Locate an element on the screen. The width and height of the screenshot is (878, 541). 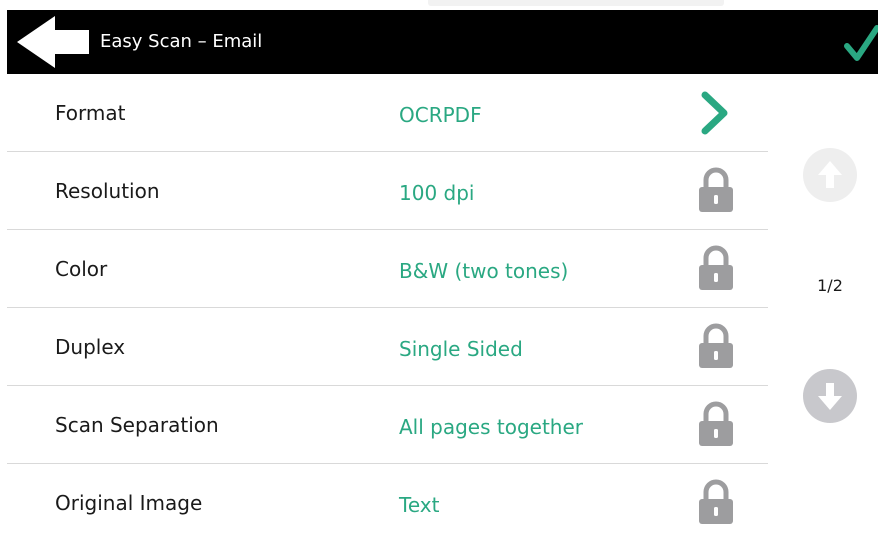
page-title: Easy Scan – Email is located at coordinates (181, 41).